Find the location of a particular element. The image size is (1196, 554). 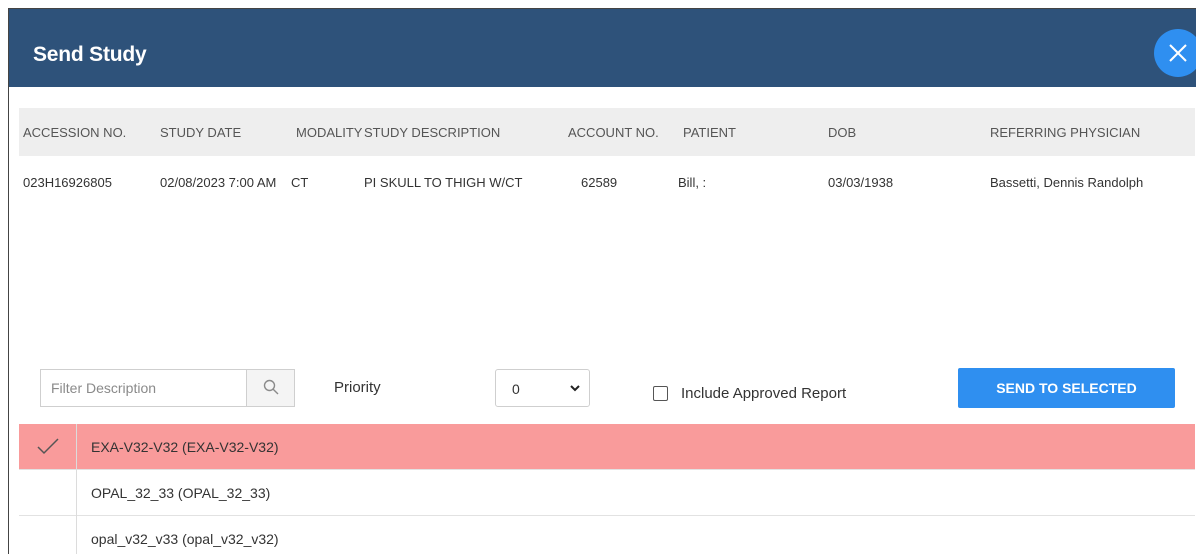

column-header-referring-physician: REFERRING PHYSICIAN is located at coordinates (1090, 132).